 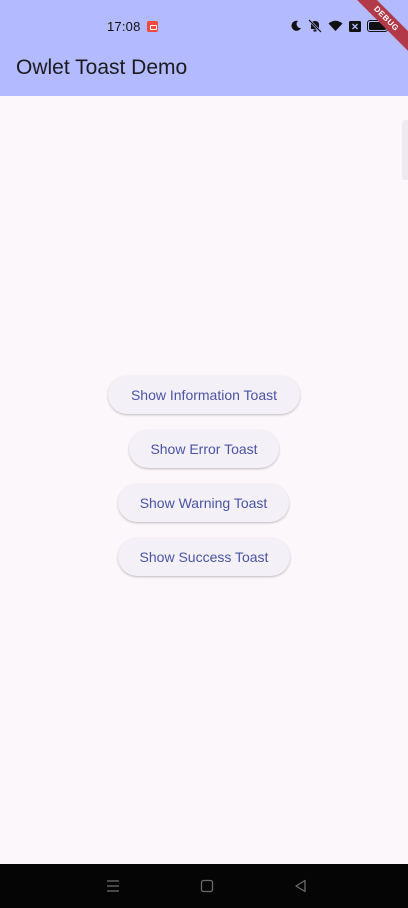 What do you see at coordinates (102, 67) in the screenshot?
I see `app-title: Owlet Toast Demo` at bounding box center [102, 67].